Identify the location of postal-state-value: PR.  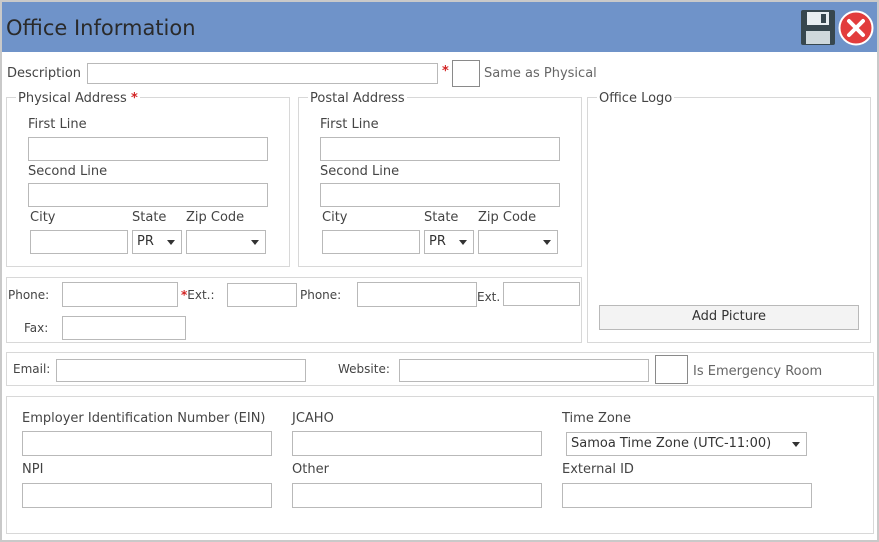
(437, 241).